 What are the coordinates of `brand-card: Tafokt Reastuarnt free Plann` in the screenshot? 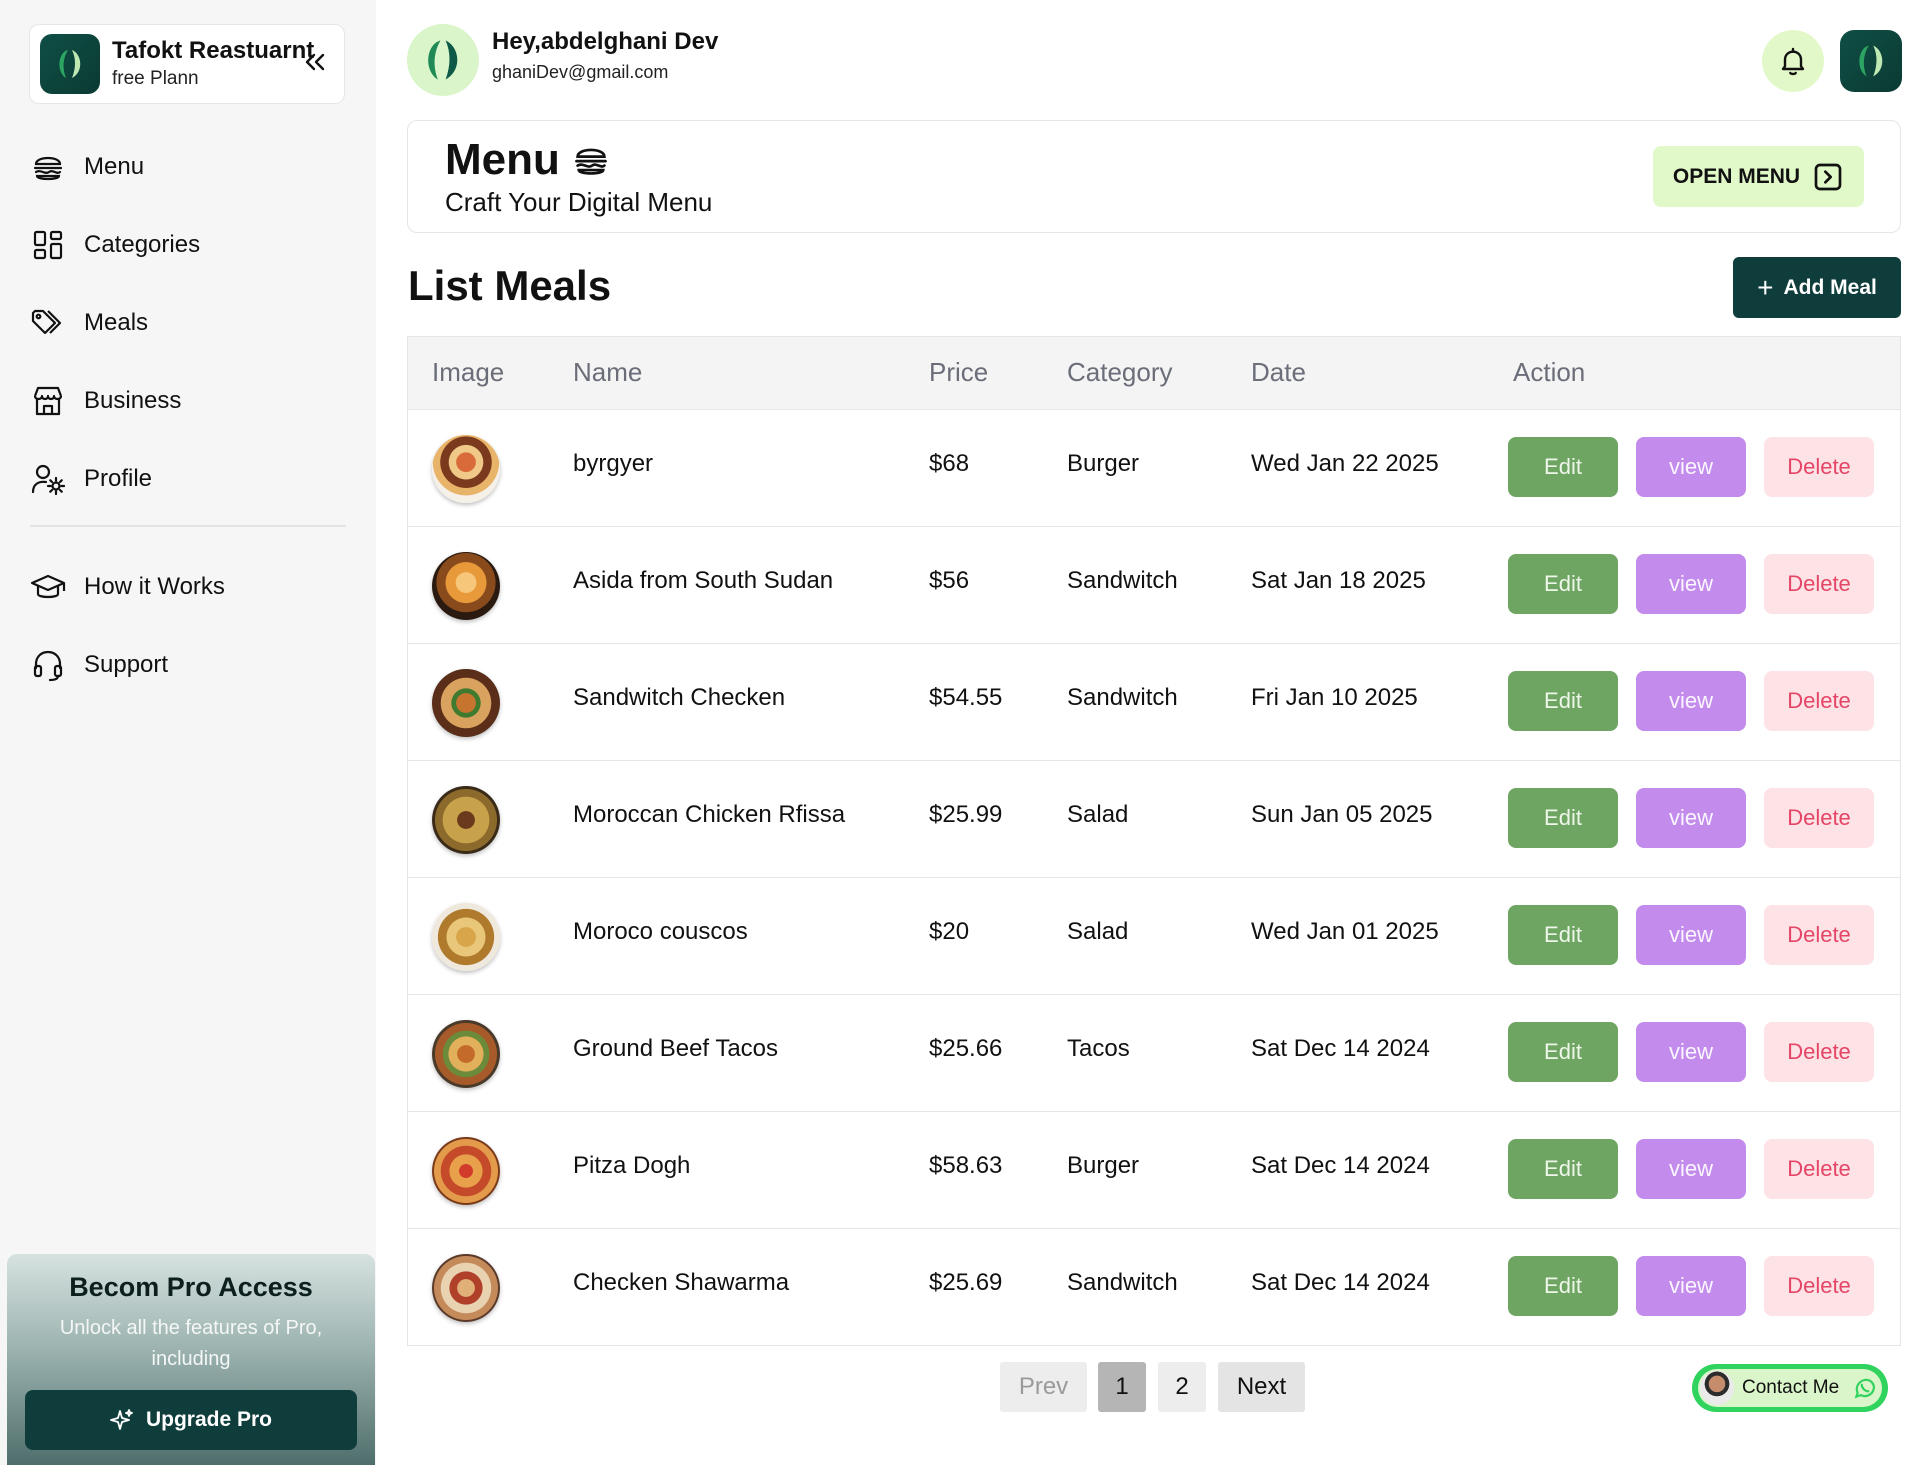 It's located at (187, 64).